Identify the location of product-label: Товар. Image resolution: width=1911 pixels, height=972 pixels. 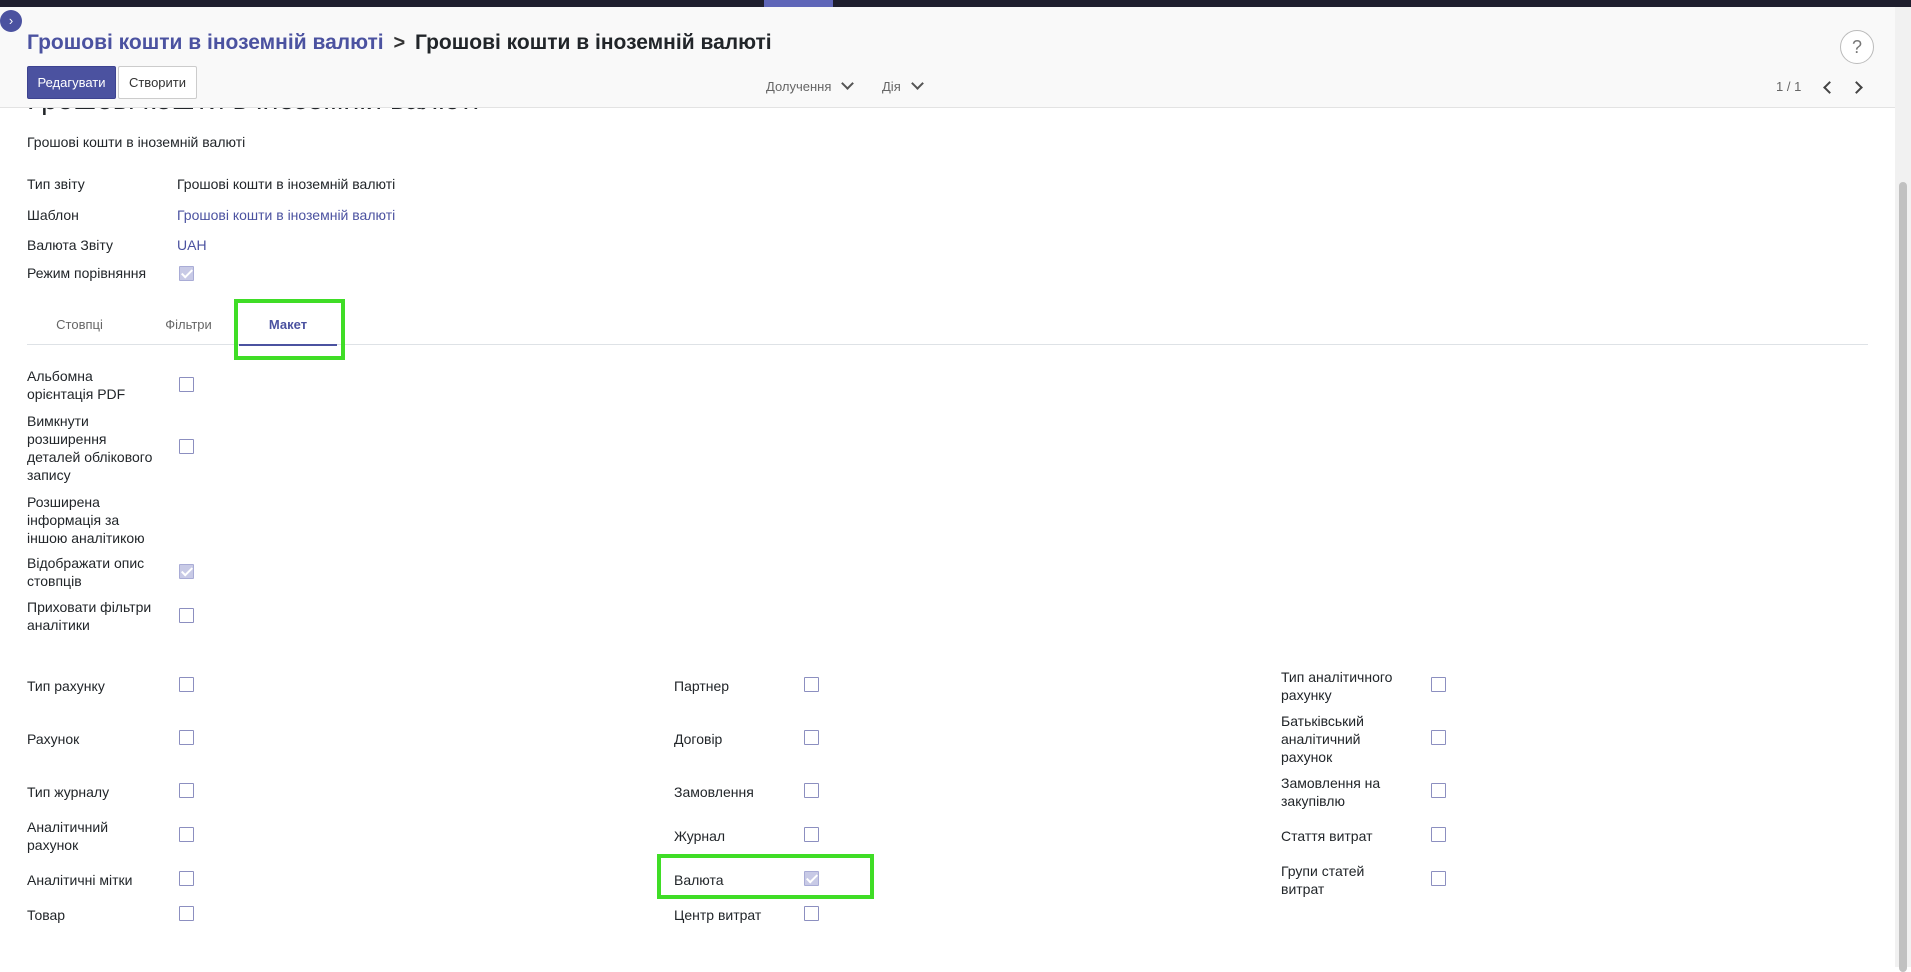
(46, 915).